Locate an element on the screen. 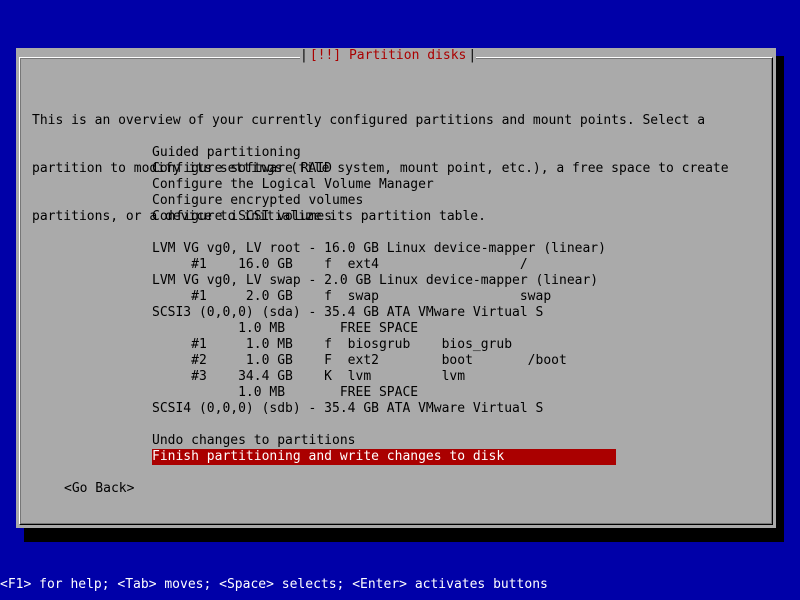 Image resolution: width=800 pixels, height=600 pixels. dialog-title-bar: | [!!] Partition disks | is located at coordinates (388, 56).